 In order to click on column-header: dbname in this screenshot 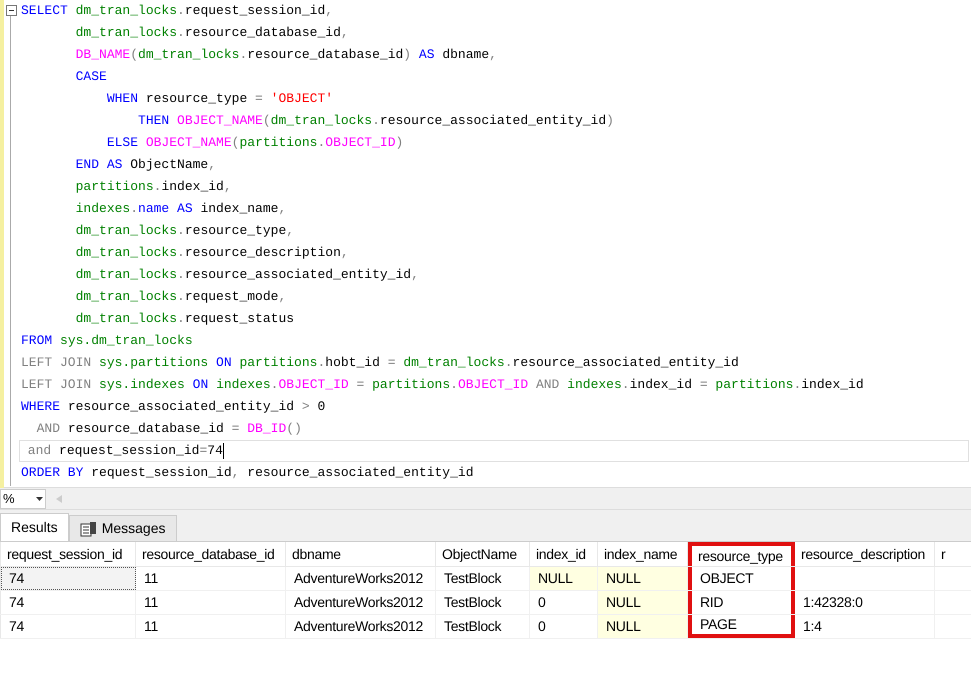, I will do `click(361, 554)`.